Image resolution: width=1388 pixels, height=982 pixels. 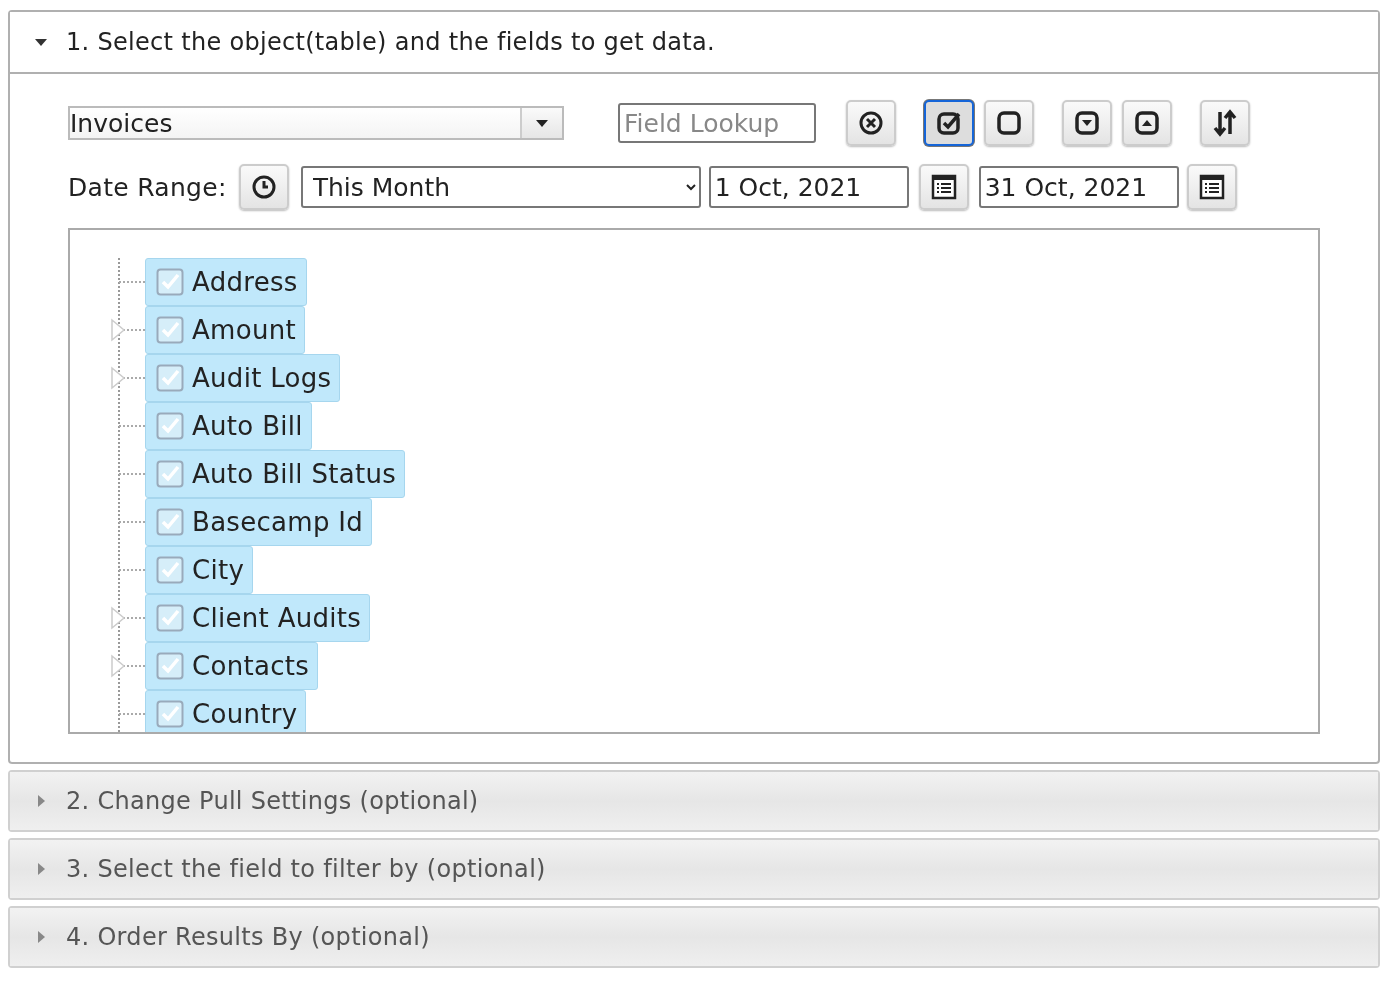 I want to click on tree-item: Client Audits, so click(x=258, y=618).